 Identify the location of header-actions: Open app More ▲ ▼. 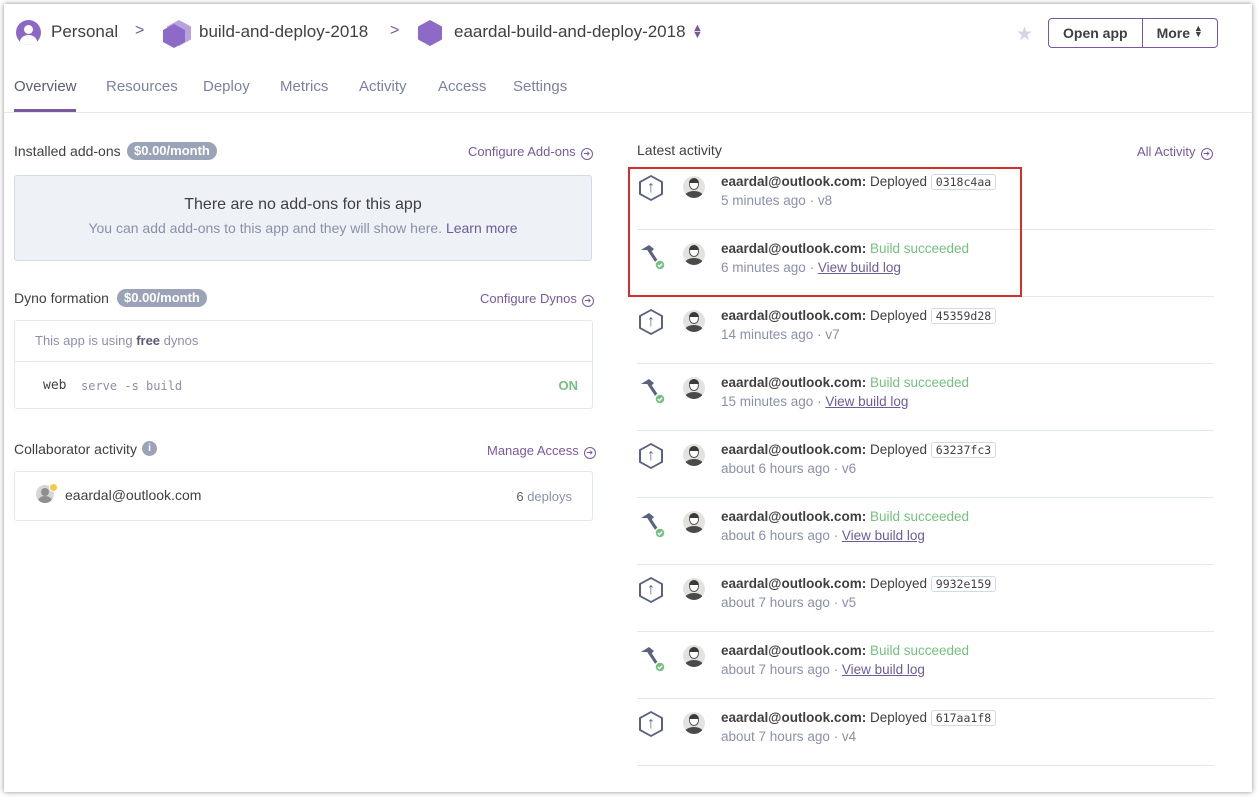
(1133, 33).